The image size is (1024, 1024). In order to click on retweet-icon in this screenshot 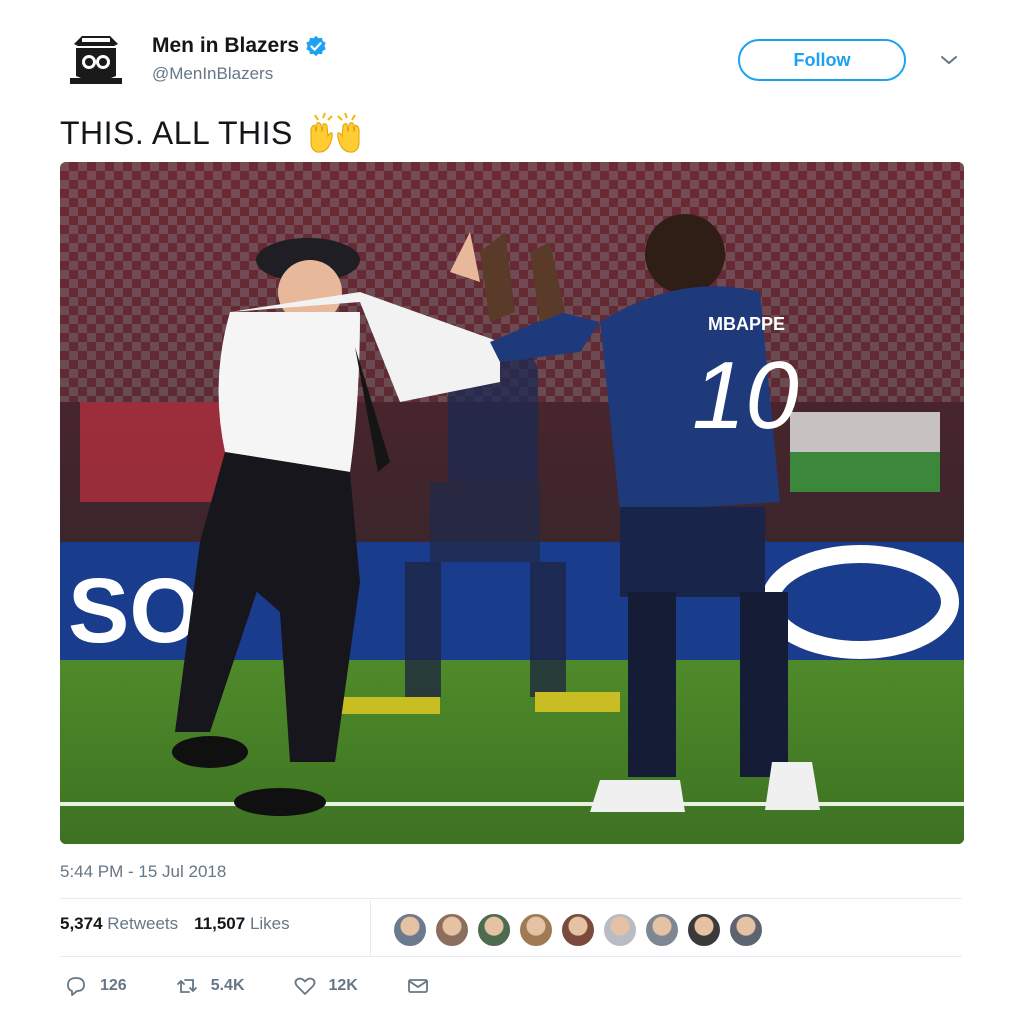, I will do `click(186, 986)`.